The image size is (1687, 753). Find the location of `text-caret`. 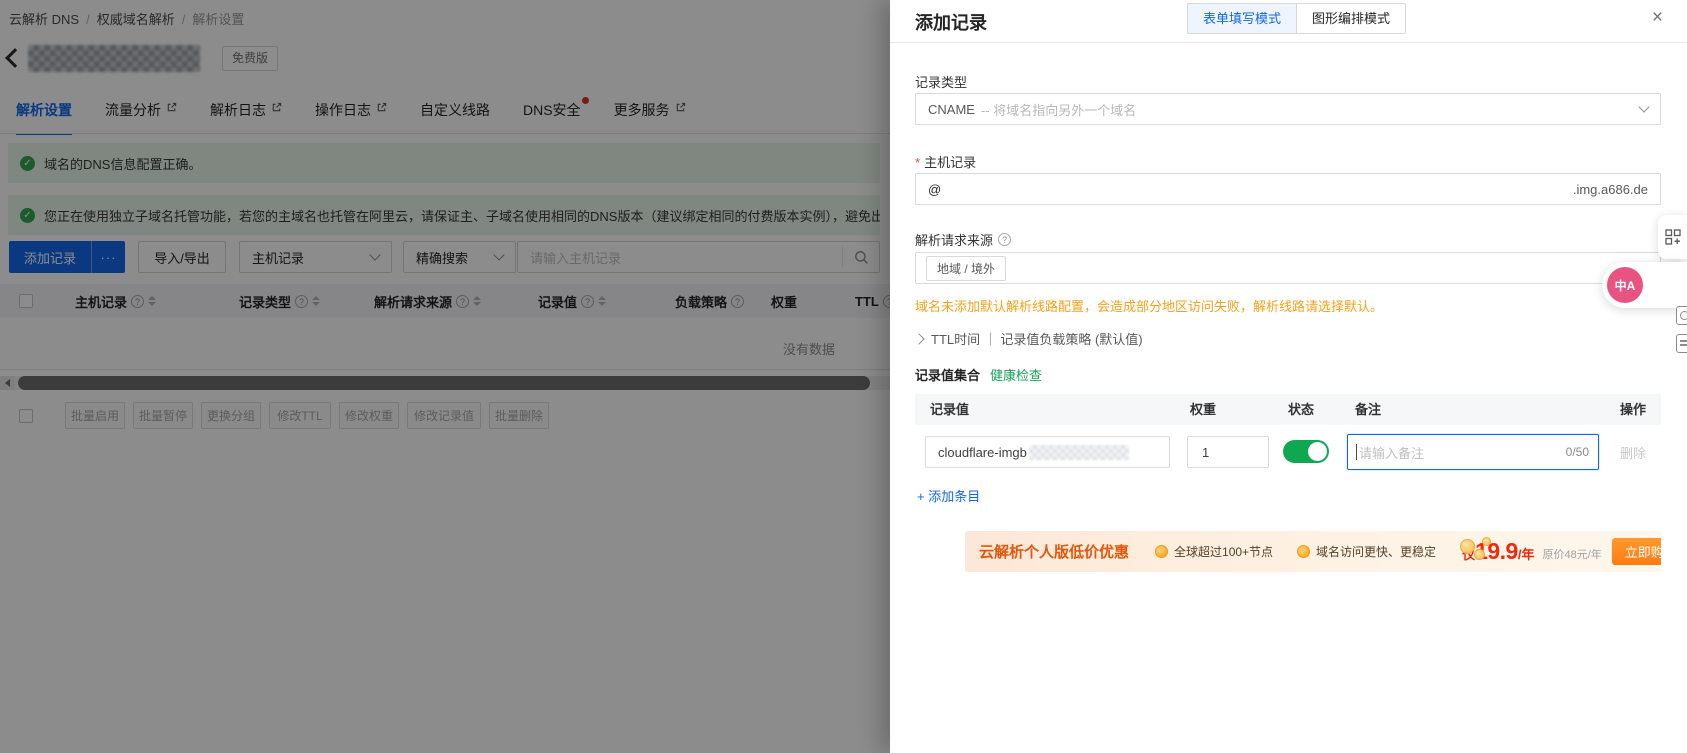

text-caret is located at coordinates (1356, 452).